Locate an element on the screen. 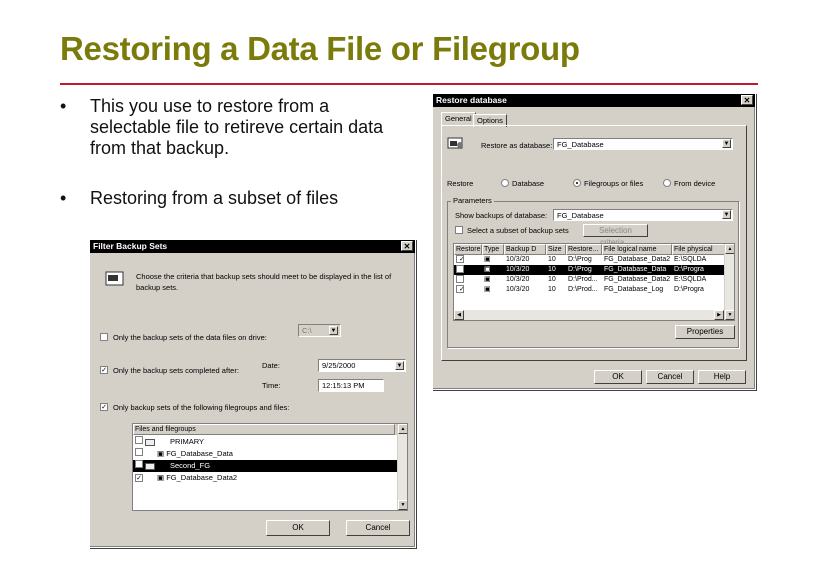  cell: D:\Prog is located at coordinates (580, 269).